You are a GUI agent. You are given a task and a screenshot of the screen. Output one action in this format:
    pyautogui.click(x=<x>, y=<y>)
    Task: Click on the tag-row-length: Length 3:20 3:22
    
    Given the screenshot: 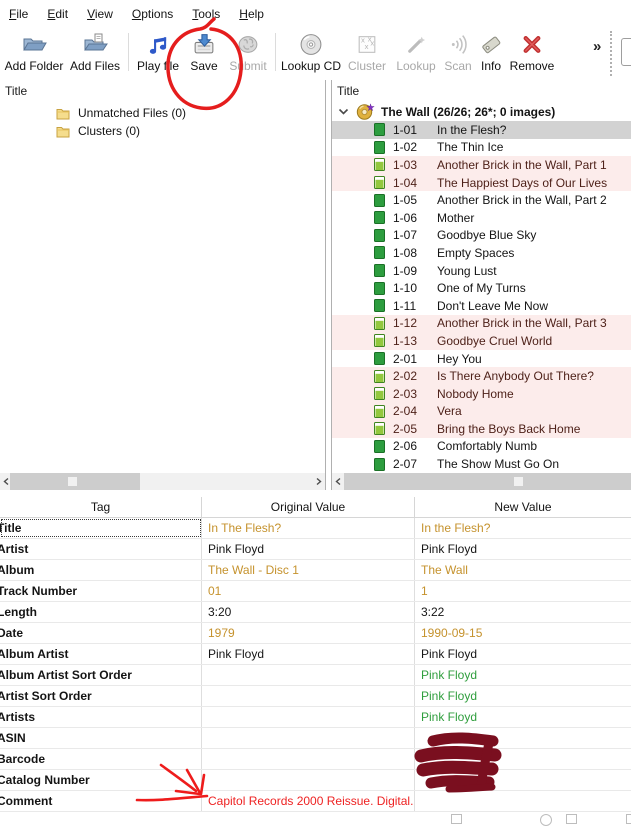 What is the action you would take?
    pyautogui.click(x=315, y=612)
    